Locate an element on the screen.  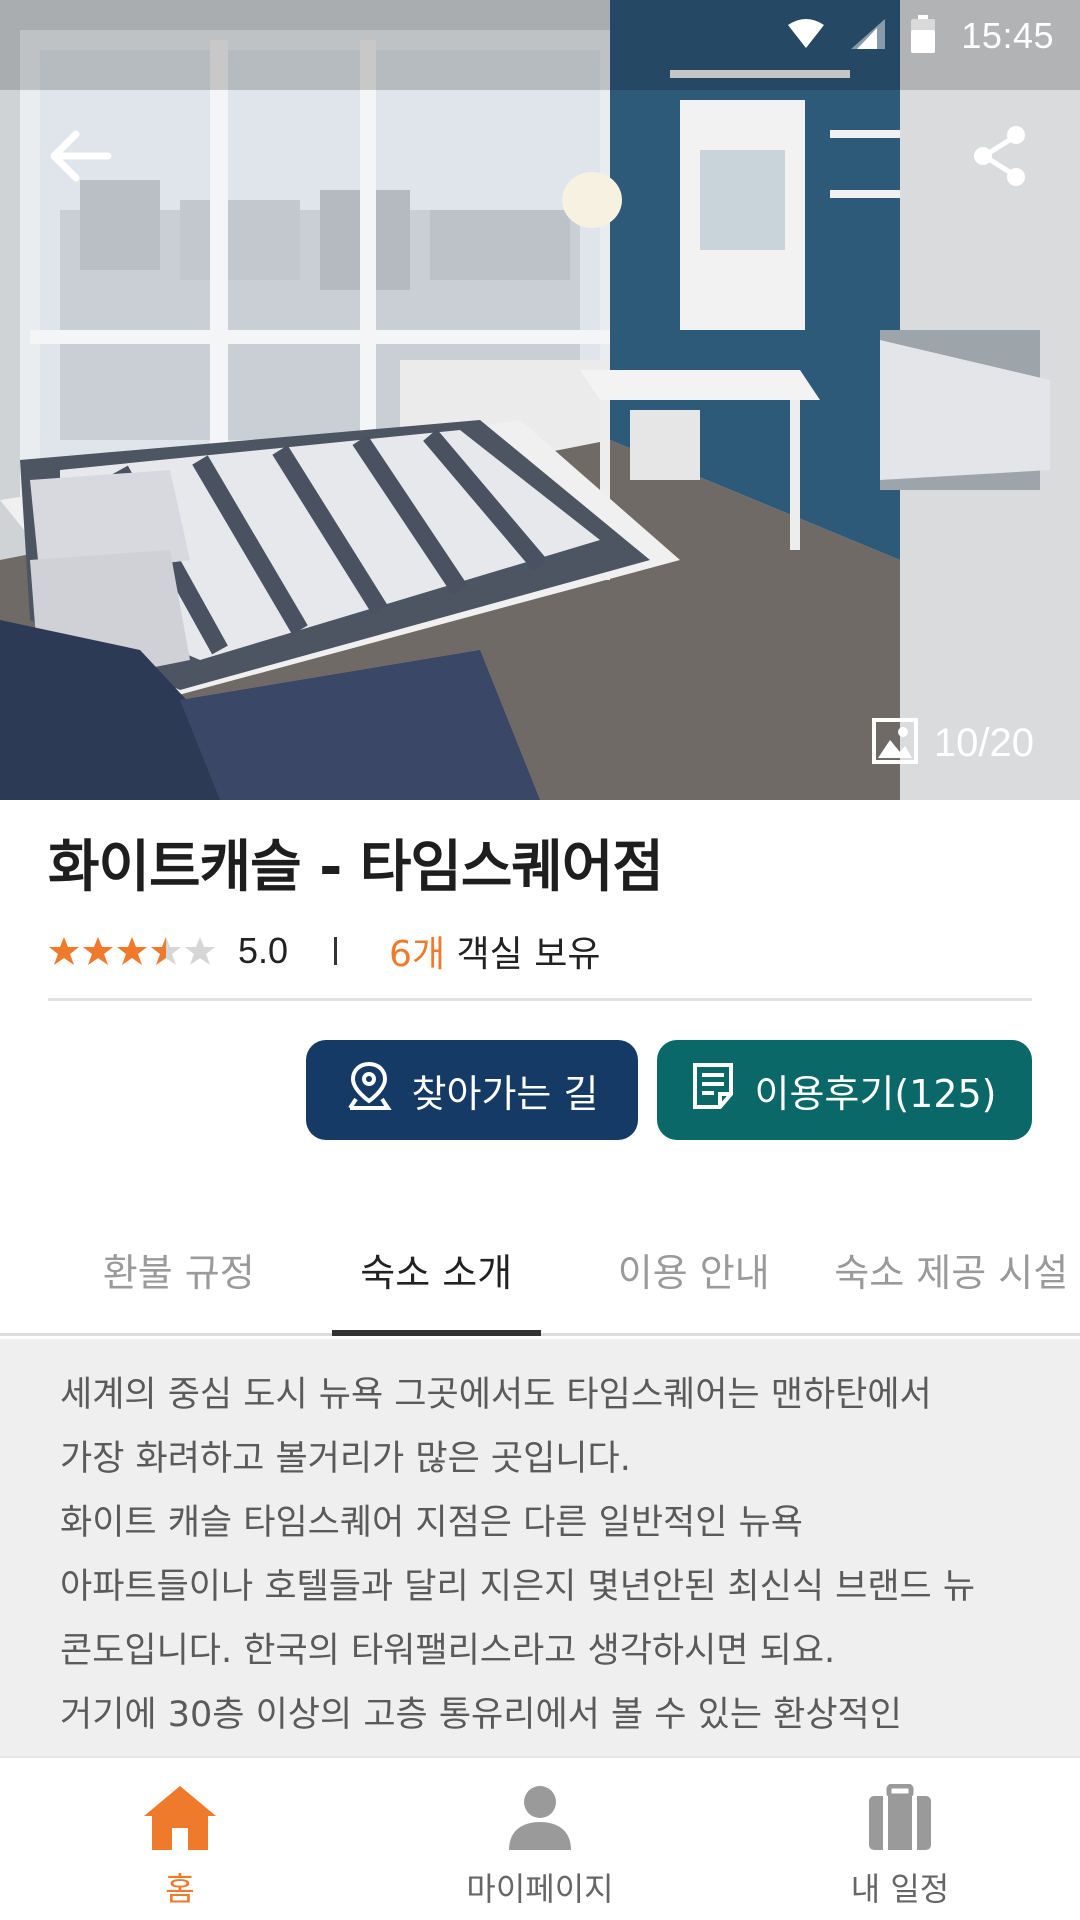
tab-refund-policy: 환불 규정 is located at coordinates (154, 1269).